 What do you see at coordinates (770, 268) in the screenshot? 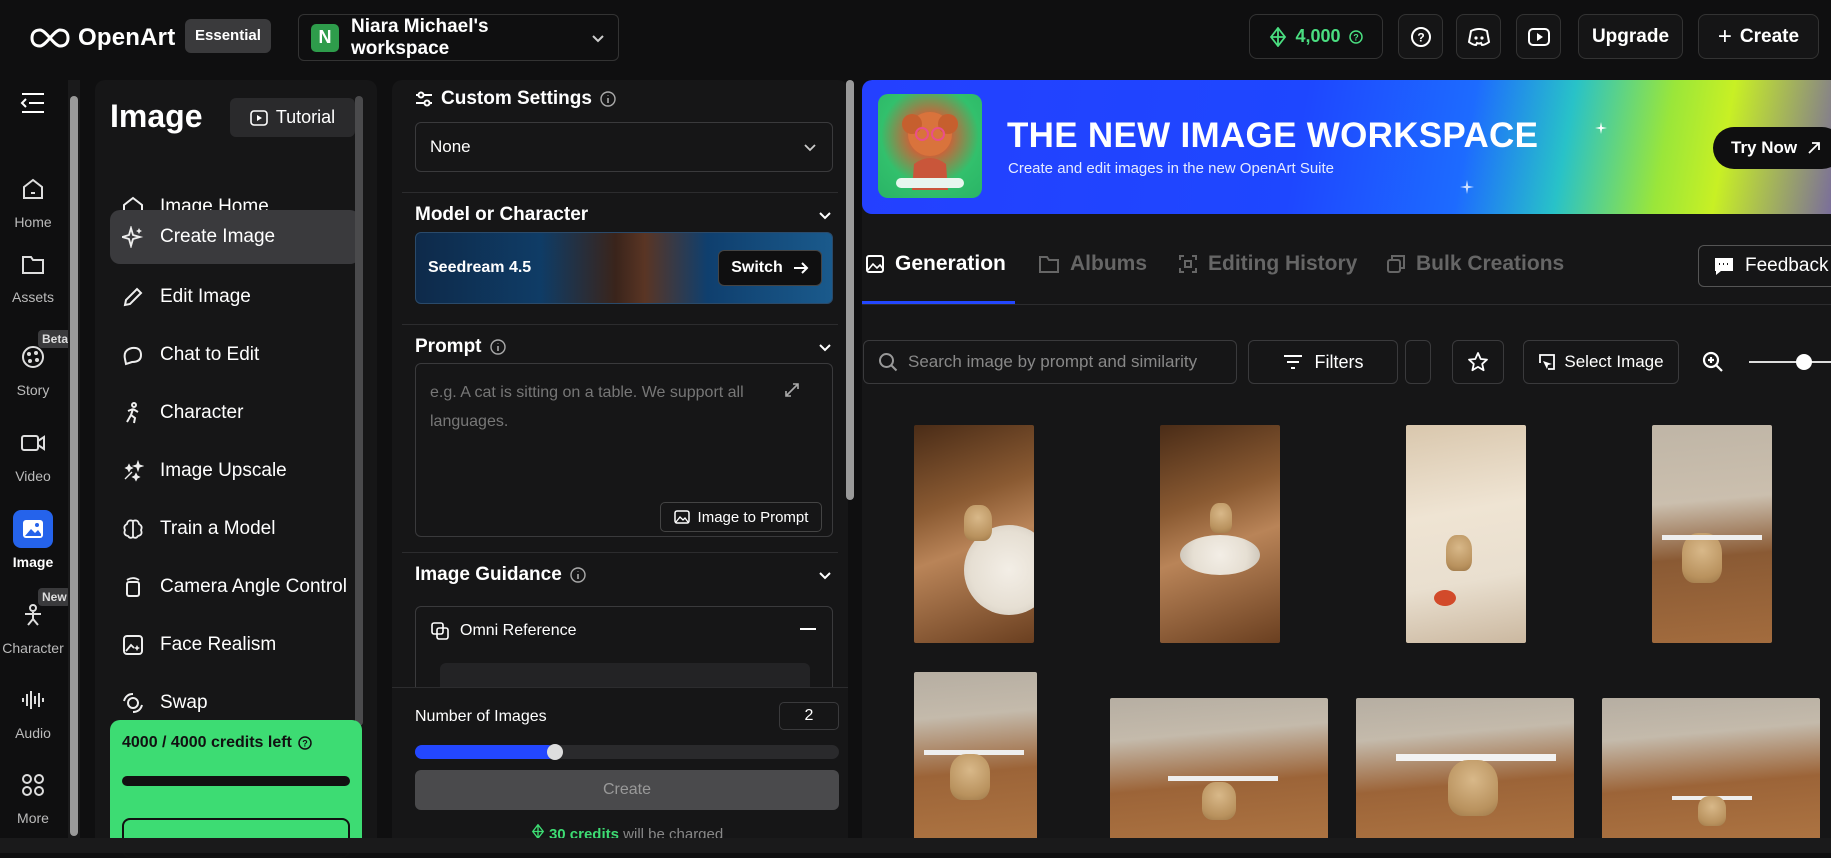
I see `switch-model-button: Switch` at bounding box center [770, 268].